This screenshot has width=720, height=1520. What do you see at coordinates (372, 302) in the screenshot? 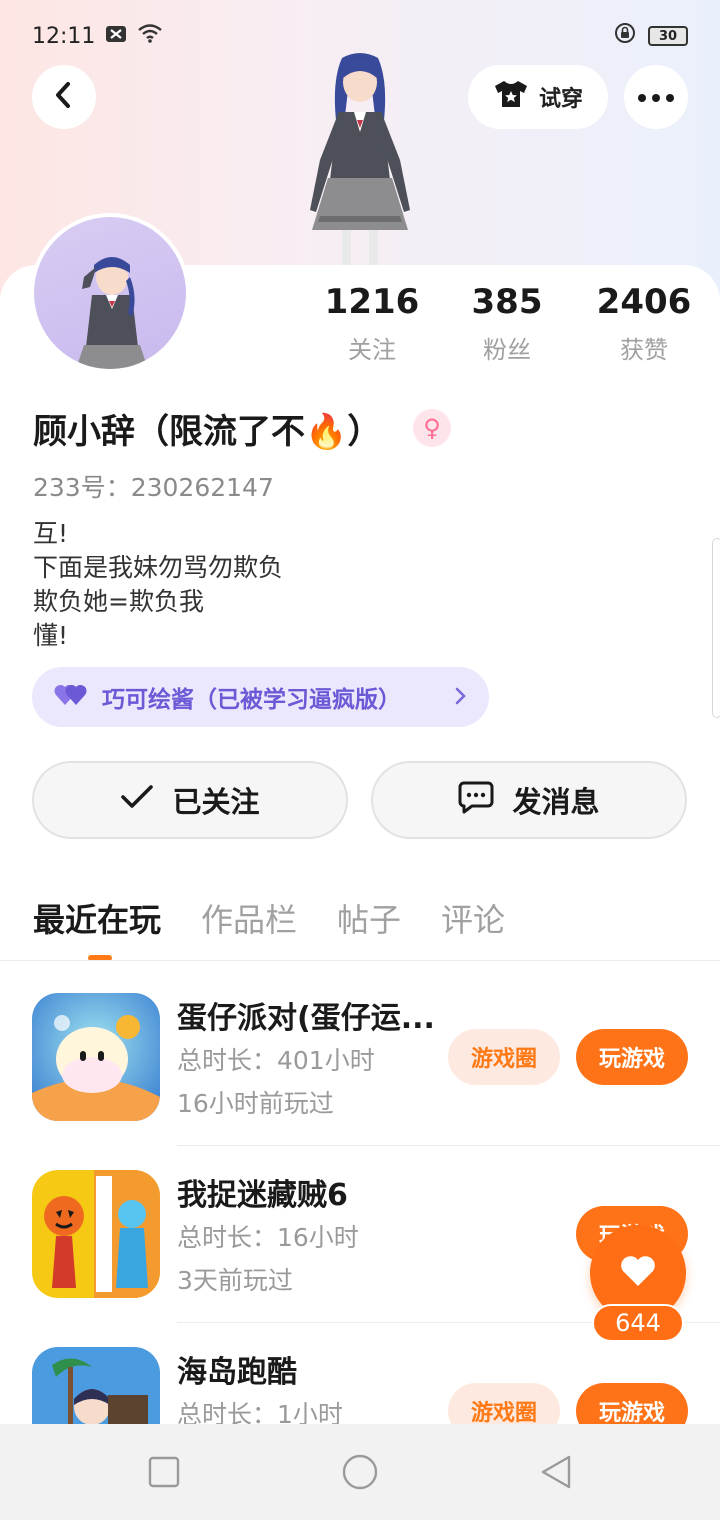
I see `stat-following-value: 1216` at bounding box center [372, 302].